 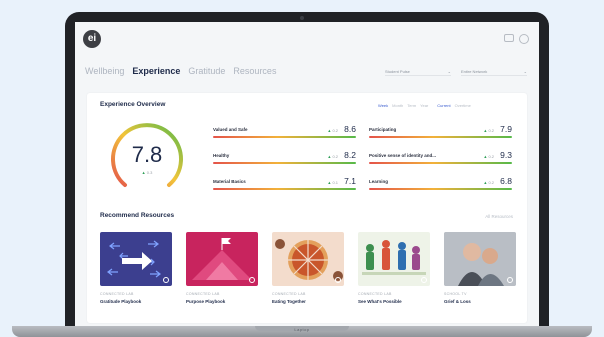 I want to click on filter-selects: Student Pulse ⌄ Entire Network ⌄, so click(x=456, y=72).